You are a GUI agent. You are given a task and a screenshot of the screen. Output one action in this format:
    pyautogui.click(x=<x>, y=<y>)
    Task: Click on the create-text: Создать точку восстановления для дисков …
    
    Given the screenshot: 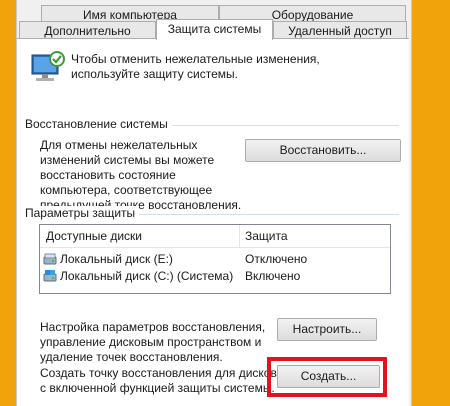 What is the action you would take?
    pyautogui.click(x=158, y=380)
    